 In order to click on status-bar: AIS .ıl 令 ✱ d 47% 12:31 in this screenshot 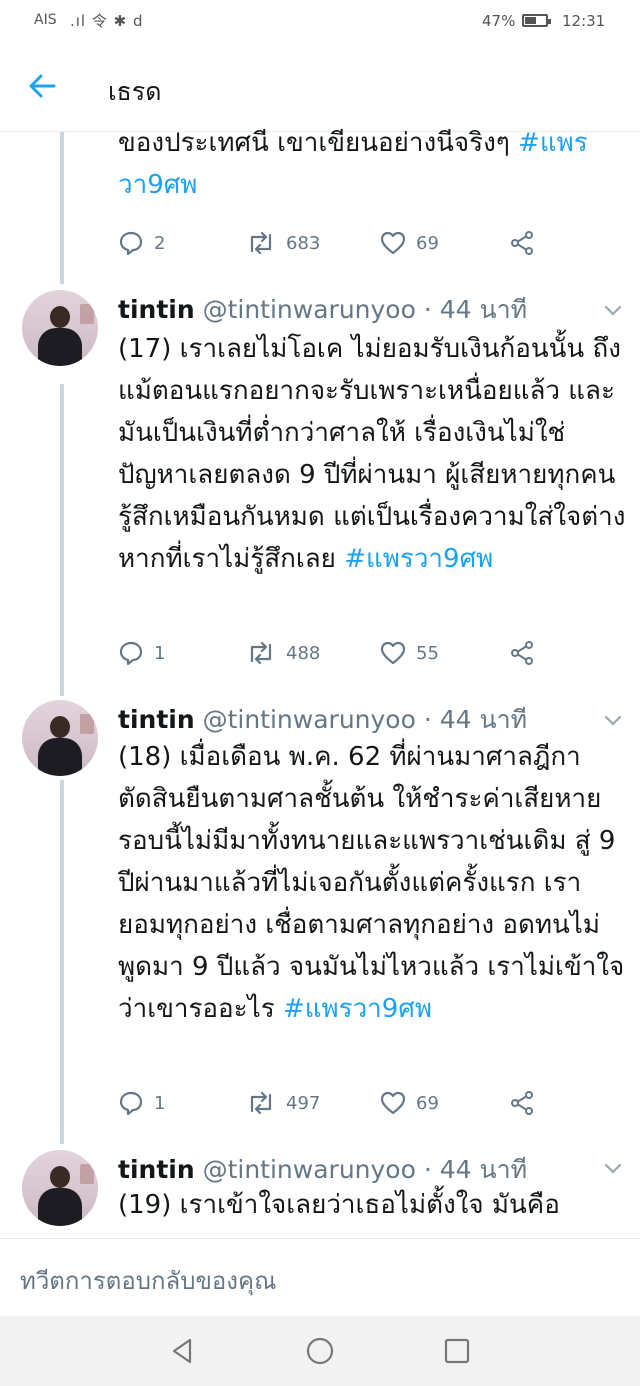, I will do `click(320, 22)`.